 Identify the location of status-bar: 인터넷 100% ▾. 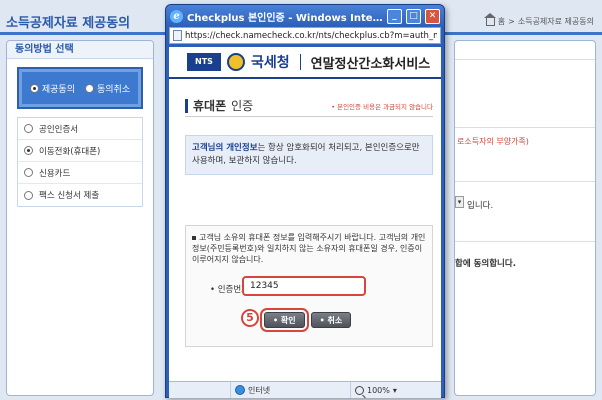
(305, 389).